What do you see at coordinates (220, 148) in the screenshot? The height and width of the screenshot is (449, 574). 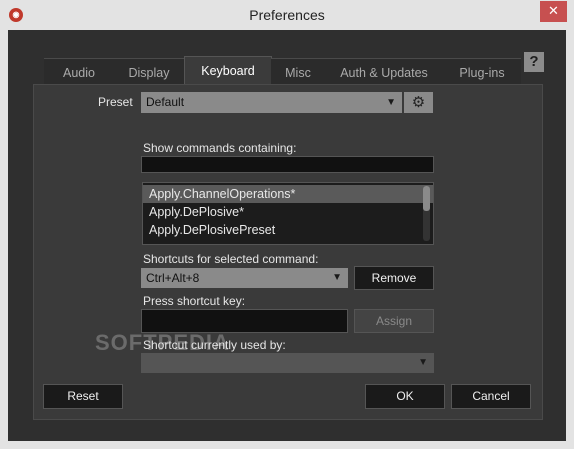 I see `filter-label: Show commands containing:` at bounding box center [220, 148].